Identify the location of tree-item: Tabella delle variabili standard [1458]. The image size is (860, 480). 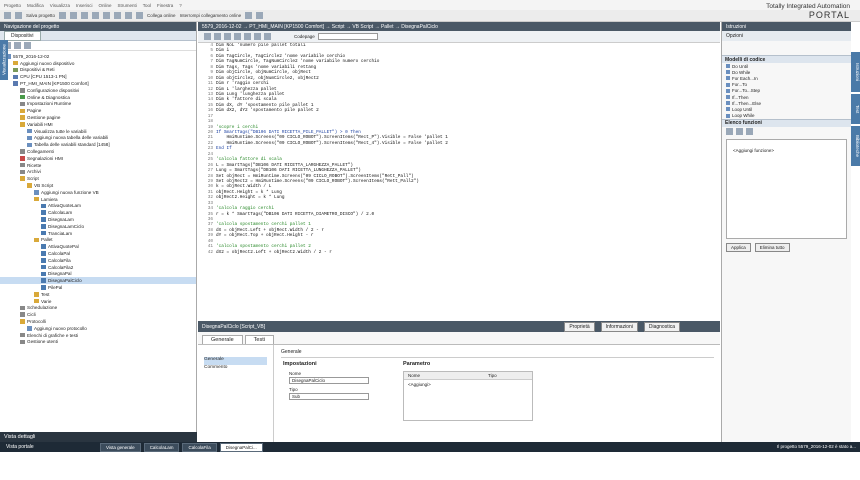
(98, 144).